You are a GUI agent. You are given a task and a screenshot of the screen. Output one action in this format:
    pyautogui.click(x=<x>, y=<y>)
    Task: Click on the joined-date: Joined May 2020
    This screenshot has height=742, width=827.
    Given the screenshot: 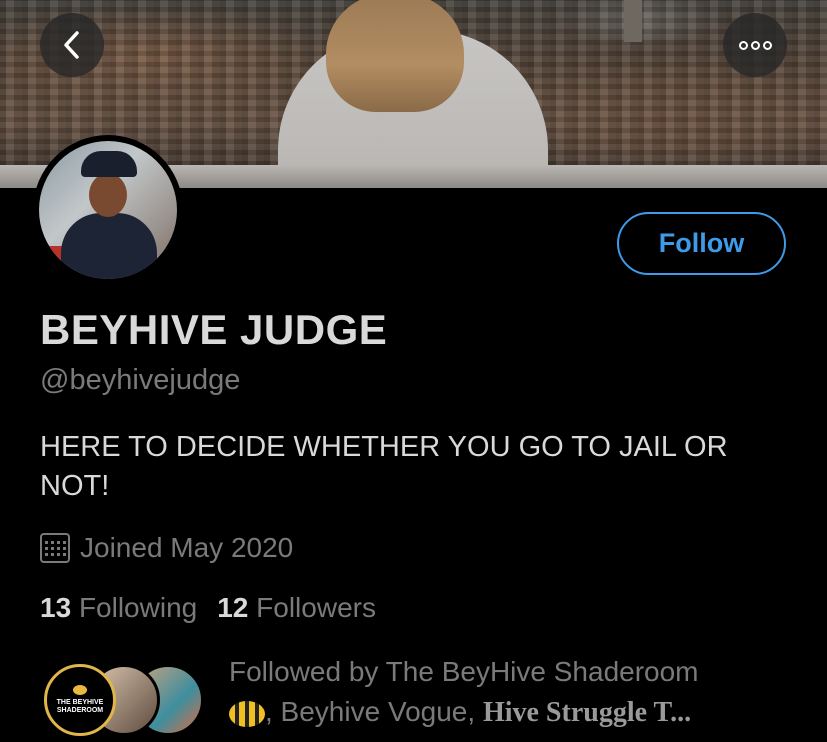 What is the action you would take?
    pyautogui.click(x=166, y=548)
    